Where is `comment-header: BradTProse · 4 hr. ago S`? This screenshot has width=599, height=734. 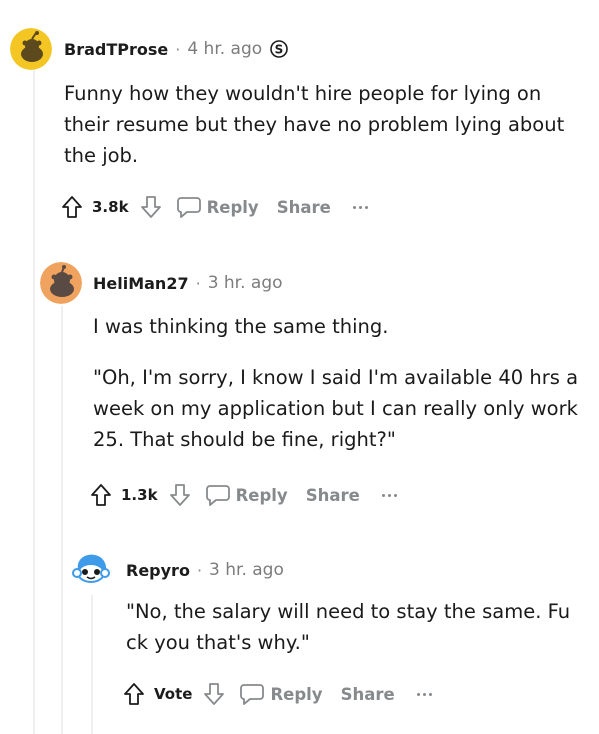 comment-header: BradTProse · 4 hr. ago S is located at coordinates (176, 49).